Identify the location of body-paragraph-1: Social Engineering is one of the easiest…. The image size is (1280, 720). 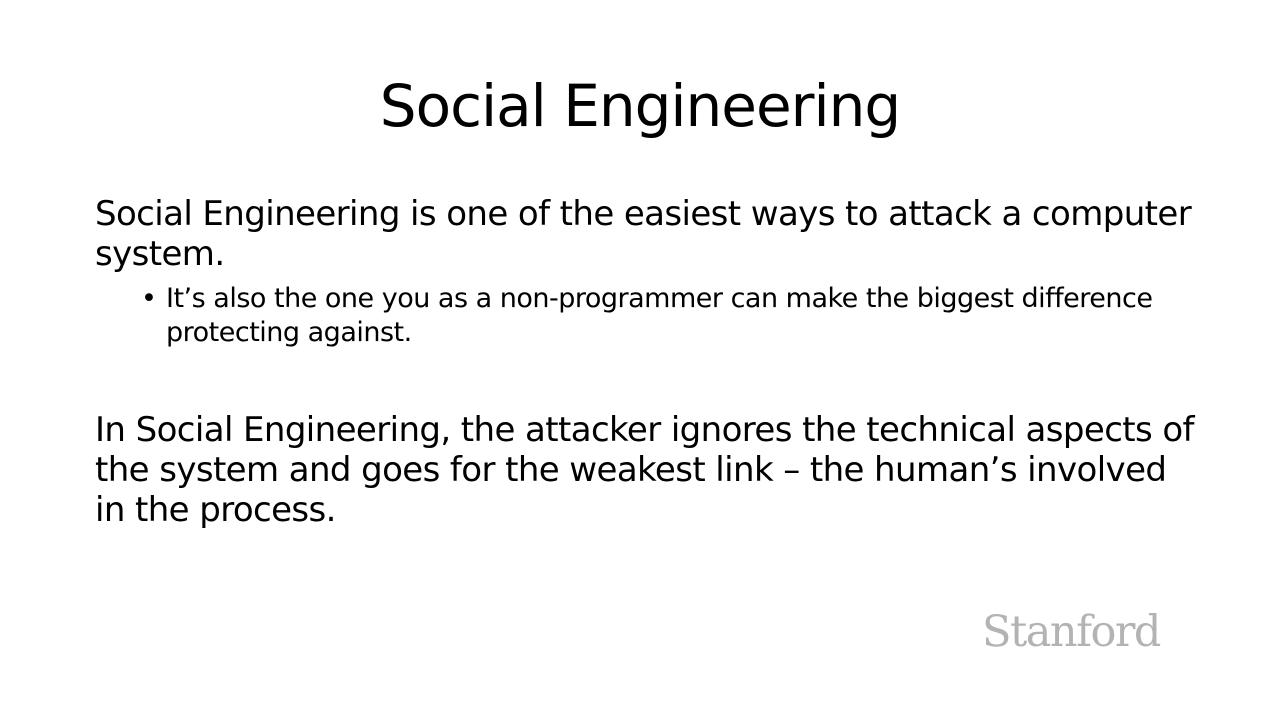
(643, 234).